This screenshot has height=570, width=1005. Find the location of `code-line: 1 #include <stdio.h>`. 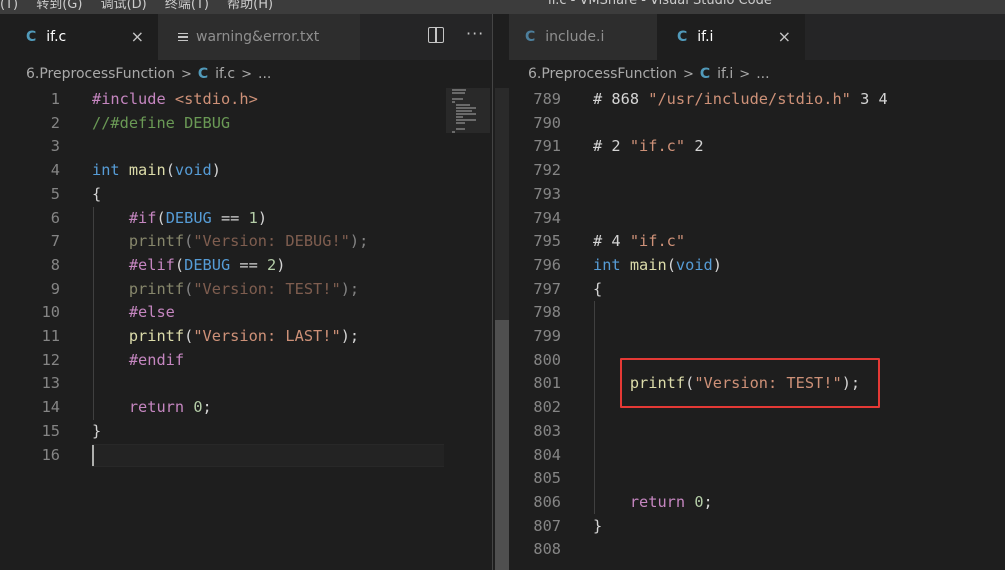

code-line: 1 #include <stdio.h> is located at coordinates (246, 100).